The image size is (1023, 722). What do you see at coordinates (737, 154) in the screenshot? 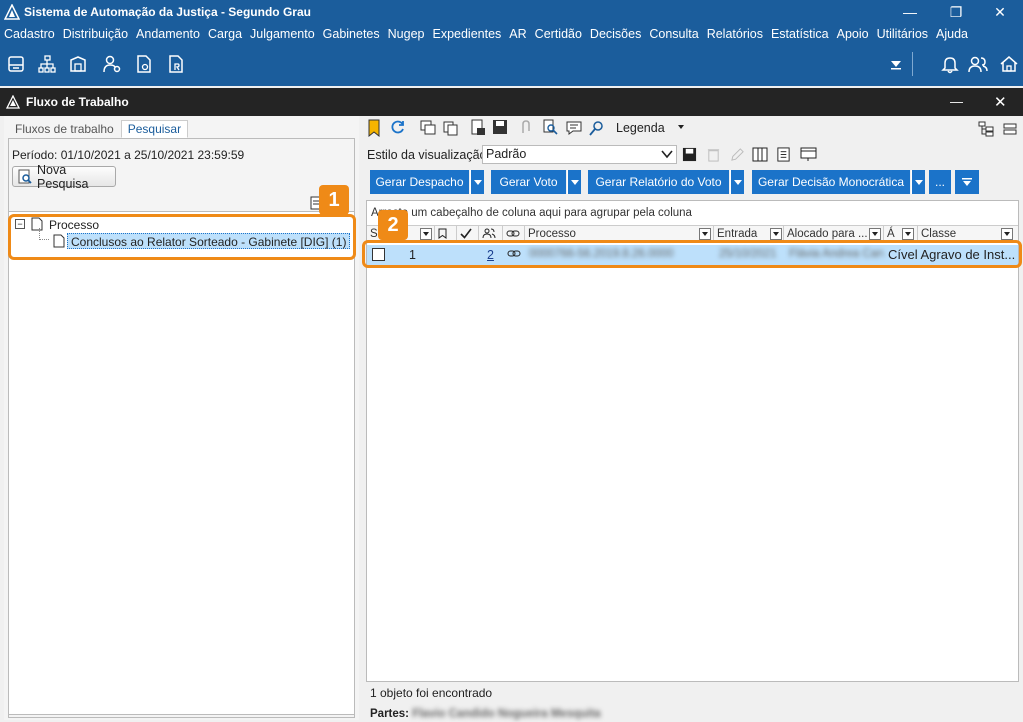
I see `edit-disabled-icon` at bounding box center [737, 154].